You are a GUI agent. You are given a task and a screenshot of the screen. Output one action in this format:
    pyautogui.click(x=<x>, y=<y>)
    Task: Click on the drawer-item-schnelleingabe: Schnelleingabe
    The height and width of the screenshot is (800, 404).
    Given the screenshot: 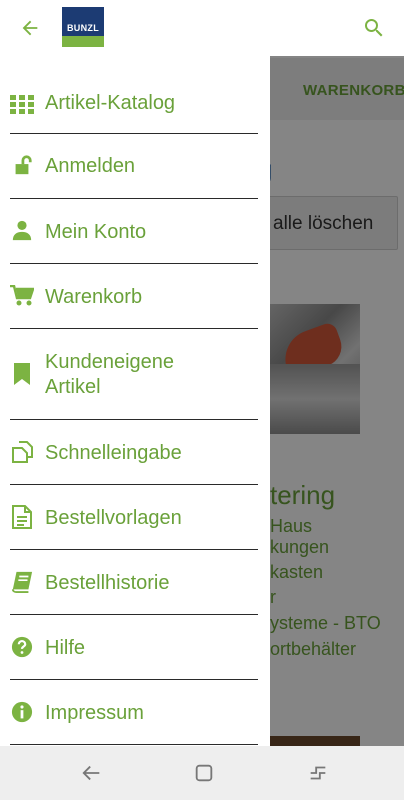 What is the action you would take?
    pyautogui.click(x=135, y=452)
    